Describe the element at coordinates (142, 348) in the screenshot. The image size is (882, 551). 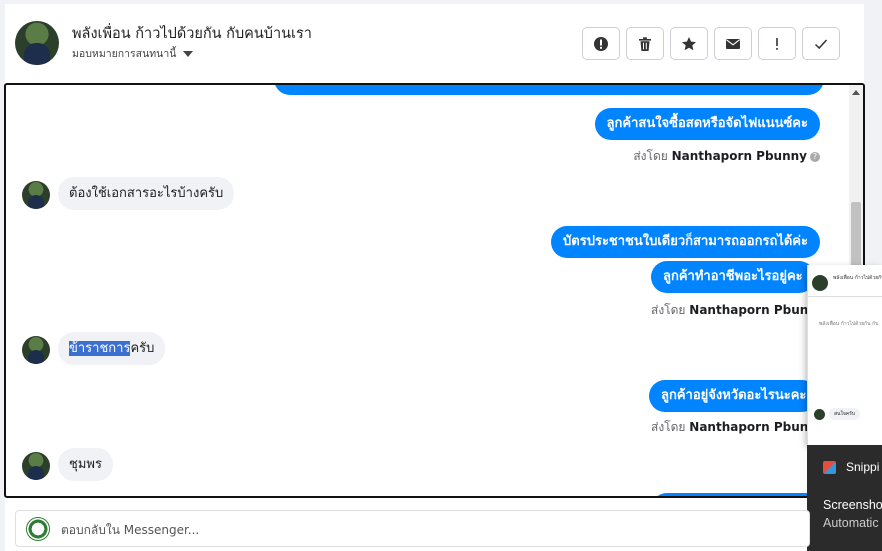
I see `message-text: ครับ` at that location.